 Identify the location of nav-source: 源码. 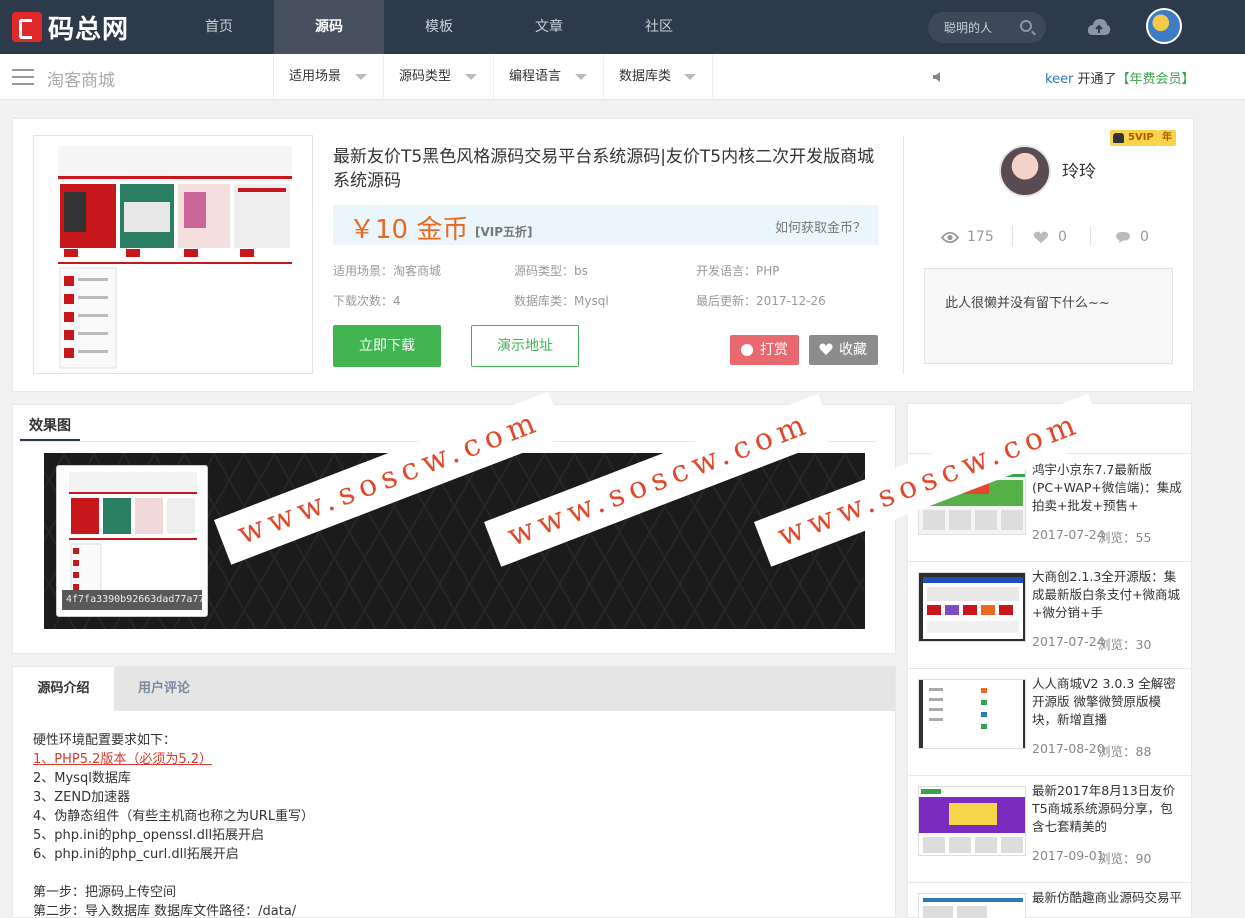
(329, 27).